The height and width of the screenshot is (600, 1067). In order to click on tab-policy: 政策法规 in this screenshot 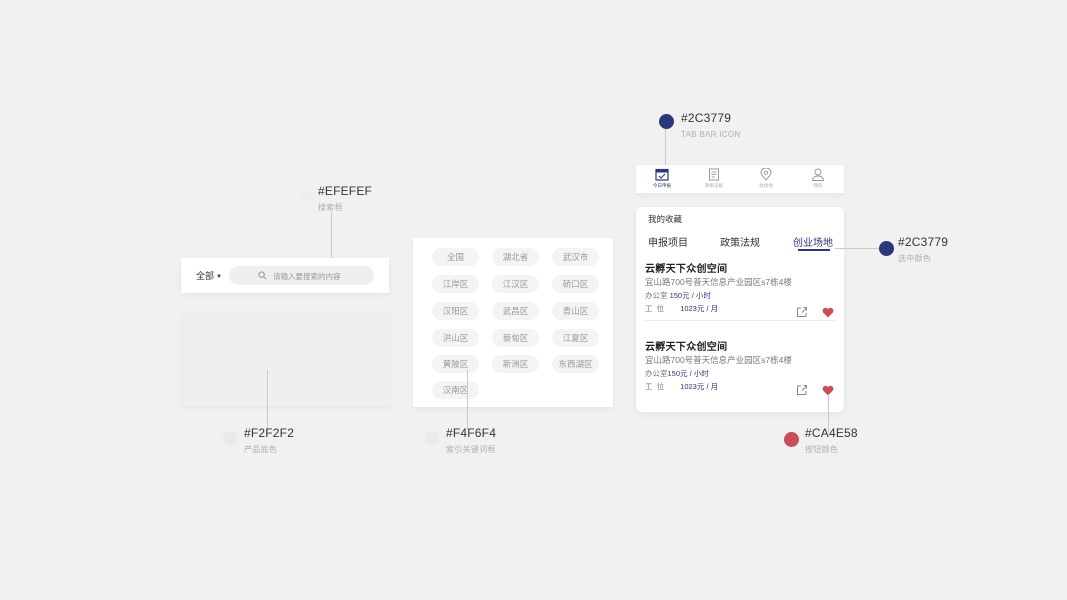, I will do `click(714, 178)`.